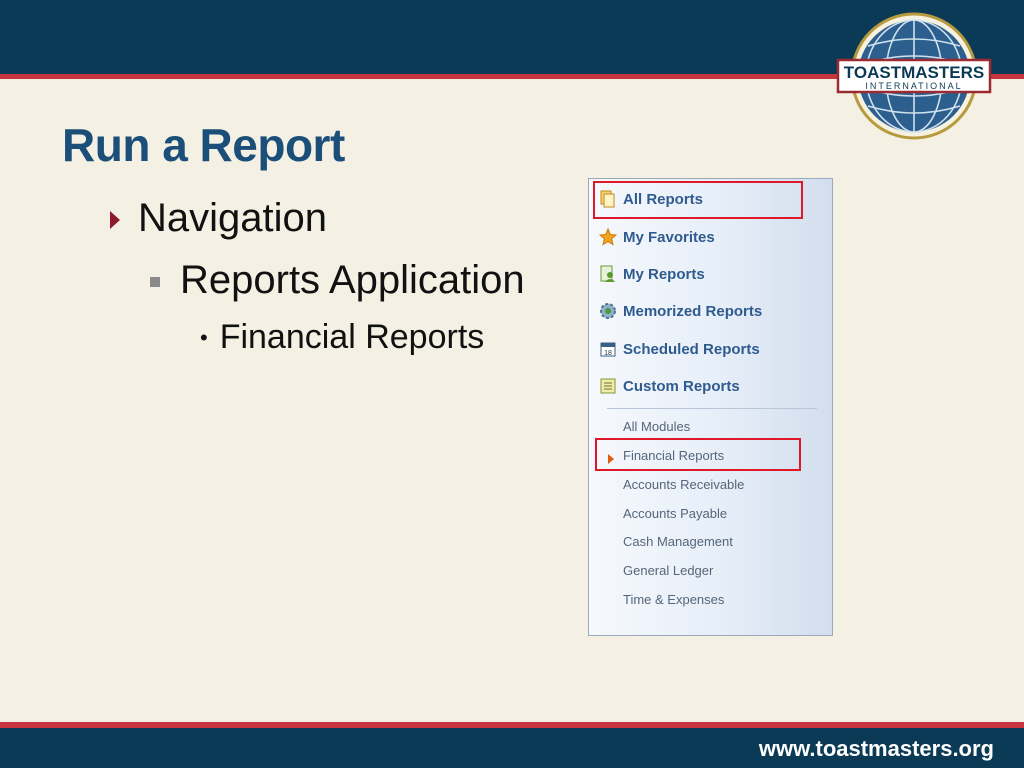 This screenshot has height=768, width=1024. Describe the element at coordinates (608, 349) in the screenshot. I see `calendar-icon: 18` at that location.